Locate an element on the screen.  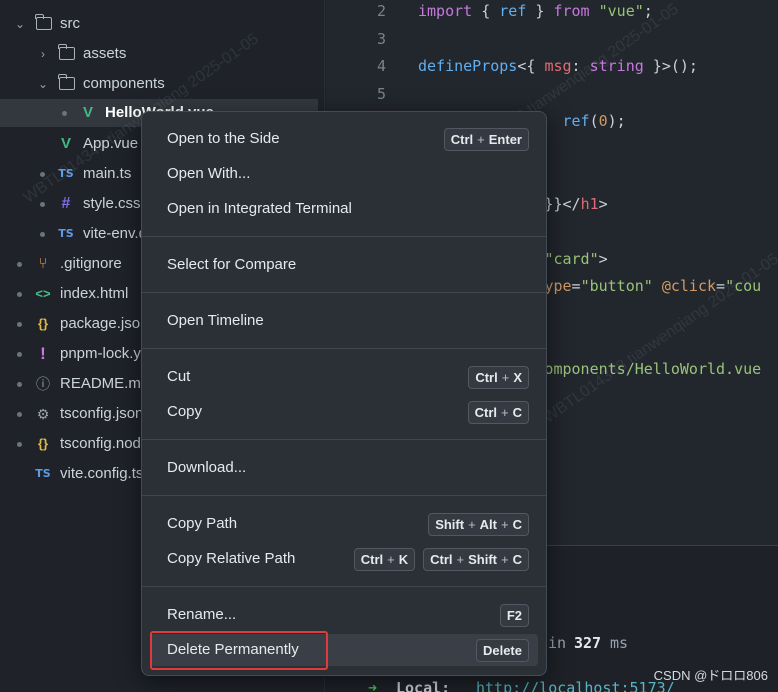
tree-label: assets is located at coordinates (105, 53).